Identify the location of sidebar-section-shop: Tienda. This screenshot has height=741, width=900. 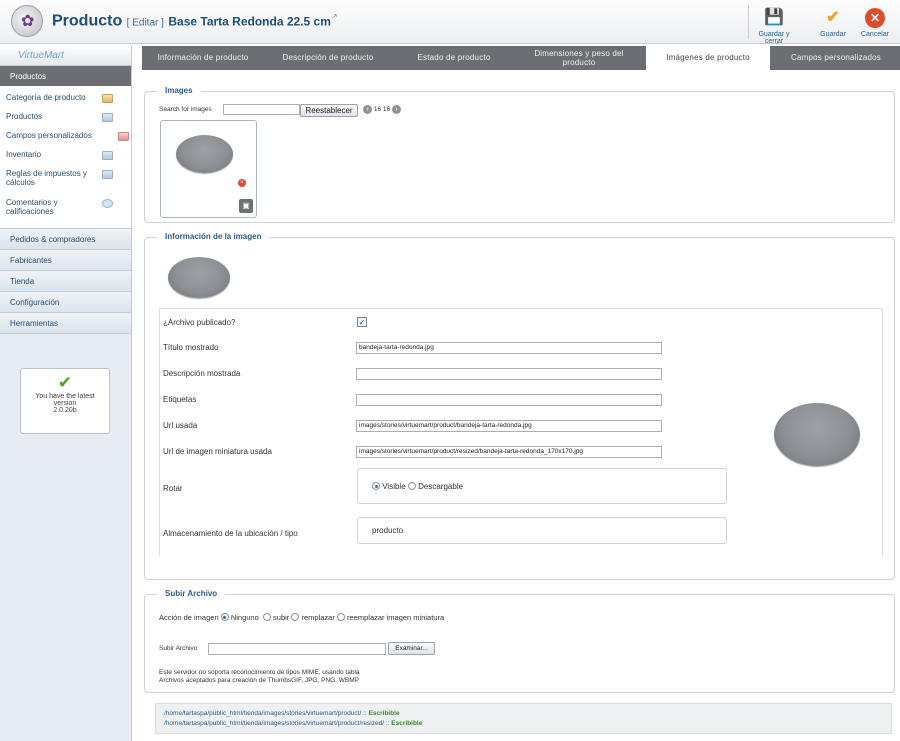
(65, 281).